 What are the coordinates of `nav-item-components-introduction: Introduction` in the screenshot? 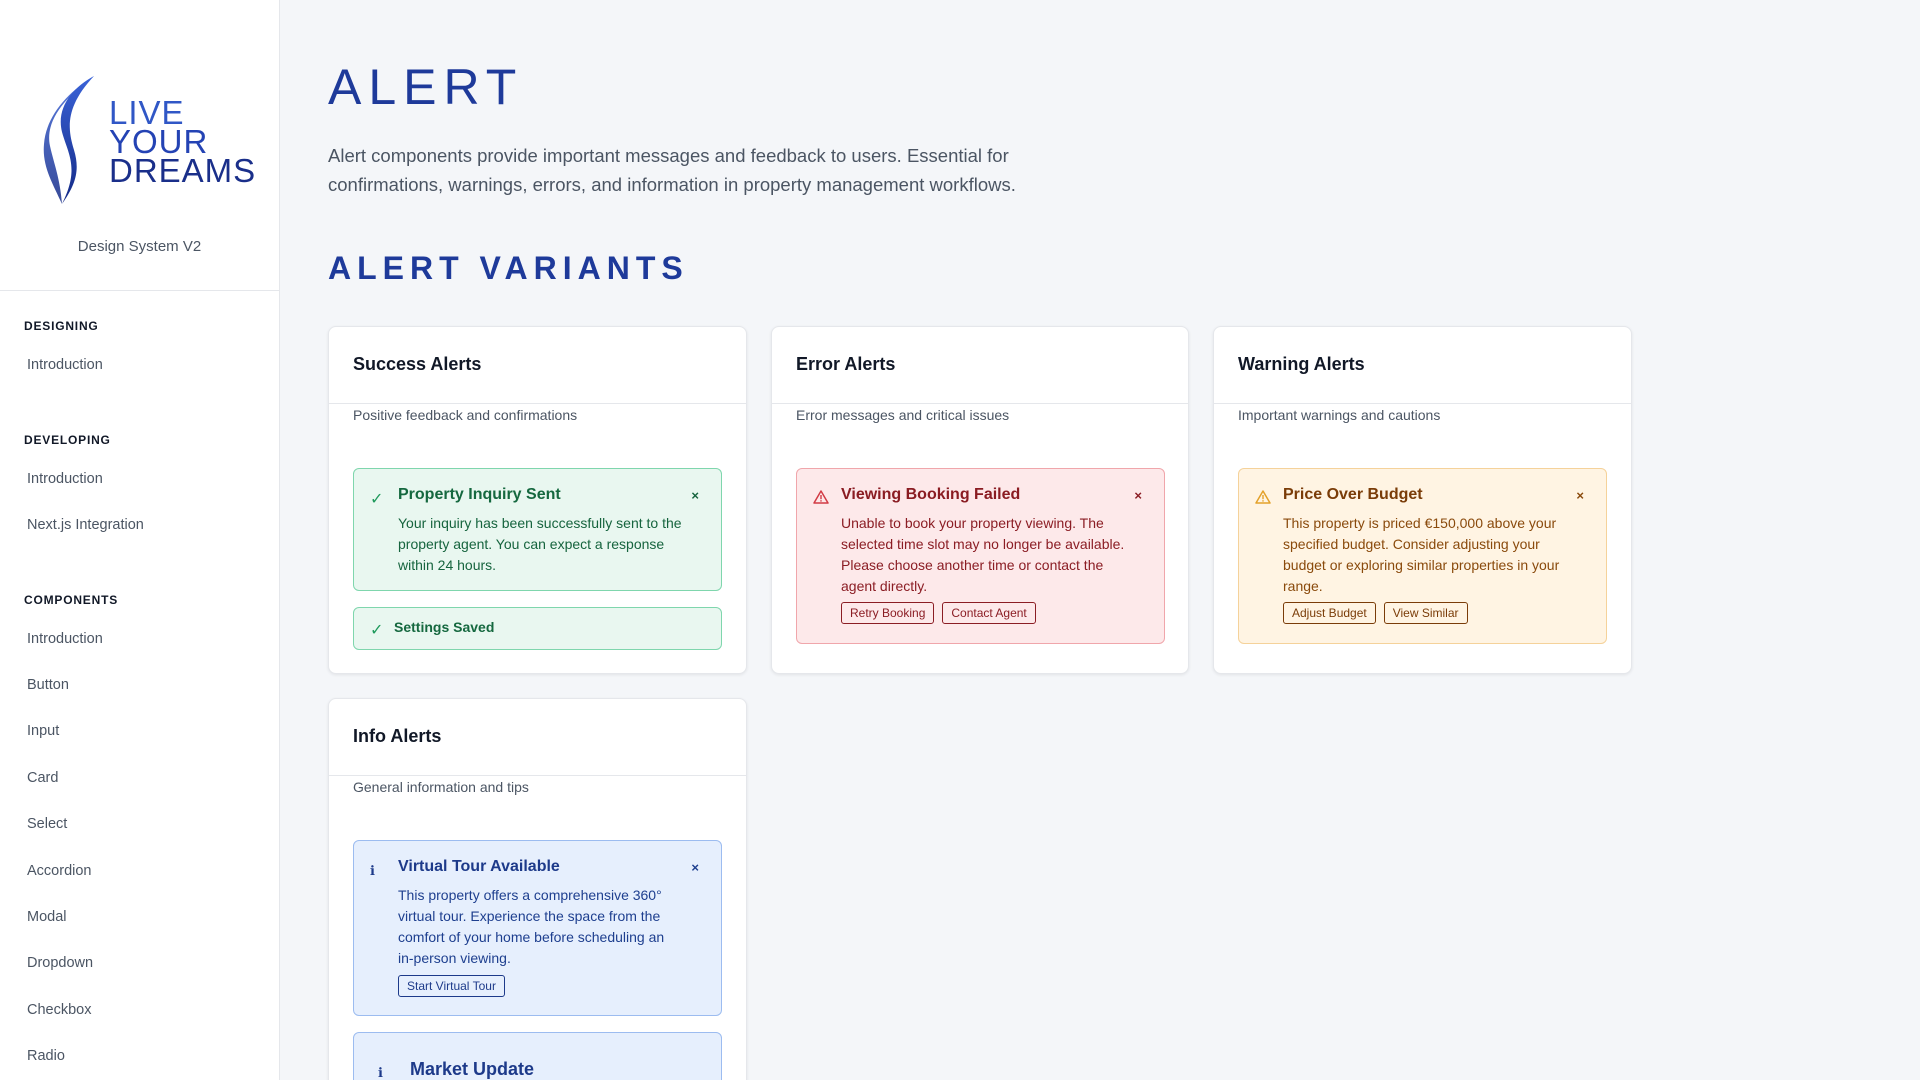 It's located at (65, 639).